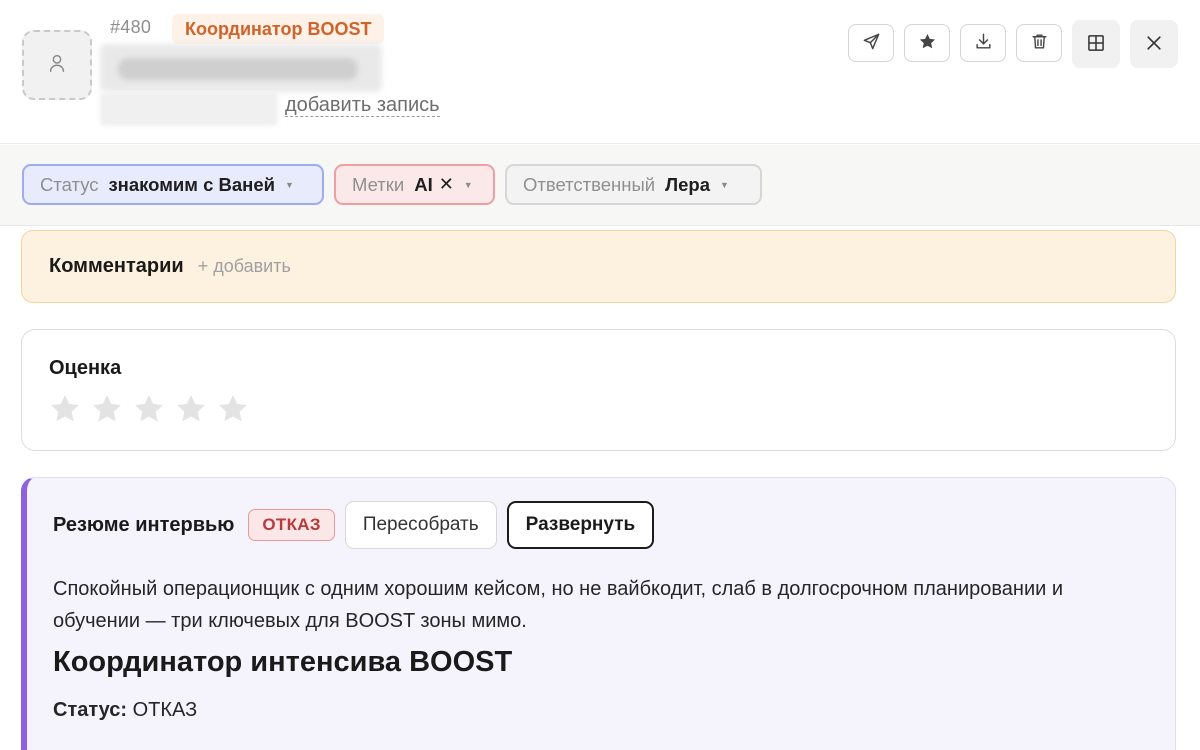 This screenshot has height=750, width=1200. I want to click on send-icon, so click(871, 43).